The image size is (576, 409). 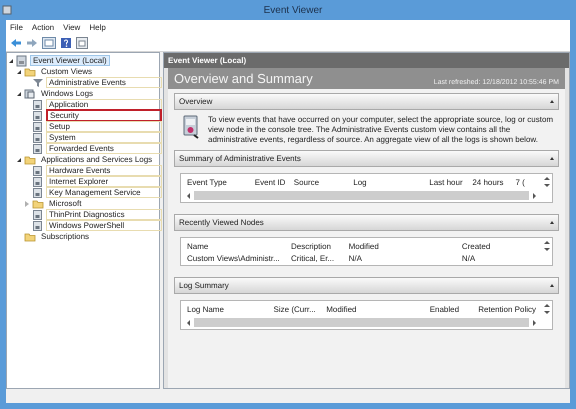 What do you see at coordinates (507, 309) in the screenshot?
I see `column-header: Retention Policy` at bounding box center [507, 309].